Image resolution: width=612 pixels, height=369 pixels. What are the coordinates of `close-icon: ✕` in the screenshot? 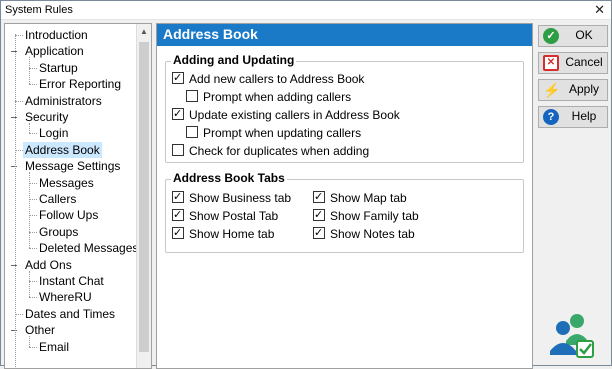 It's located at (599, 10).